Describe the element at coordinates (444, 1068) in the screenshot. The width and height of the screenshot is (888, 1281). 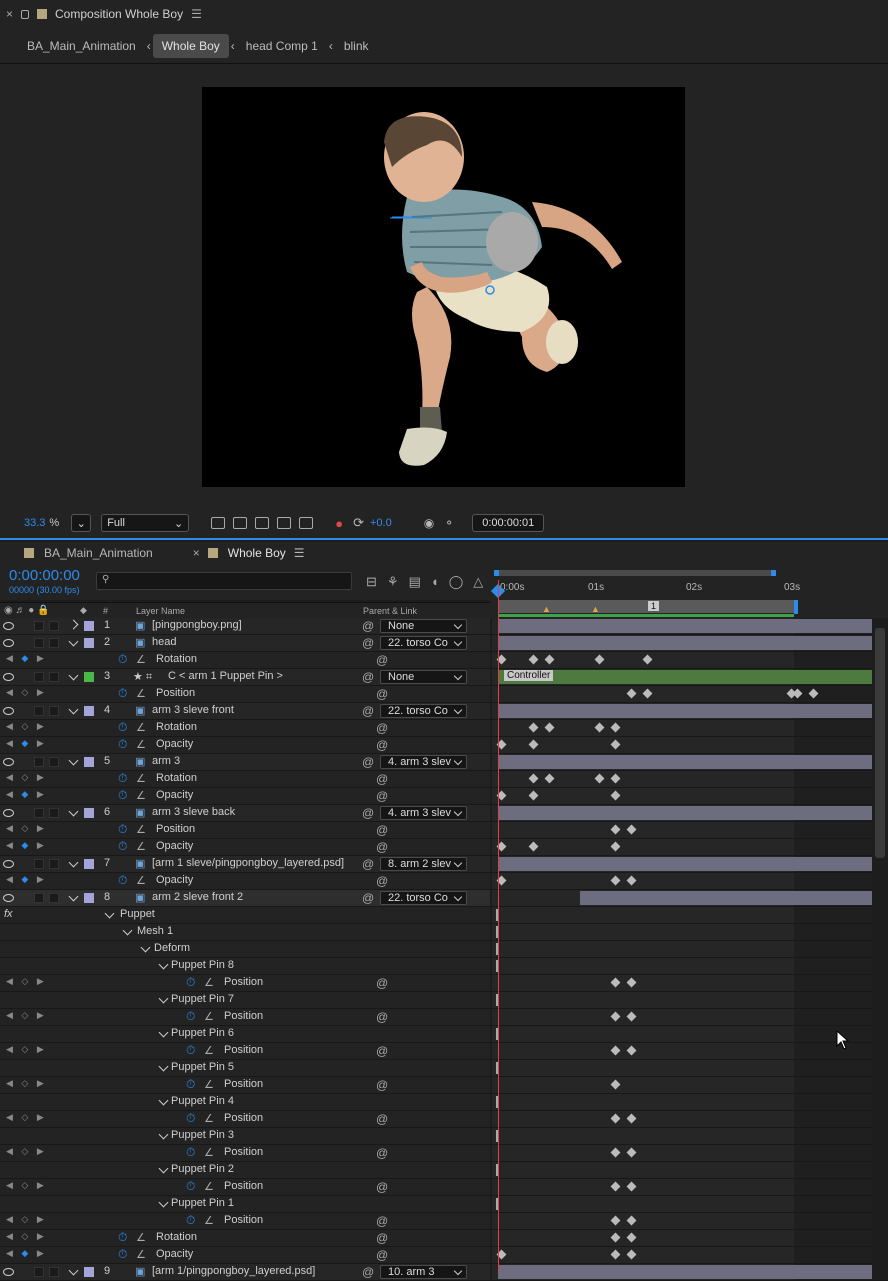
I see `property-group-row: Puppet Pin 5` at that location.